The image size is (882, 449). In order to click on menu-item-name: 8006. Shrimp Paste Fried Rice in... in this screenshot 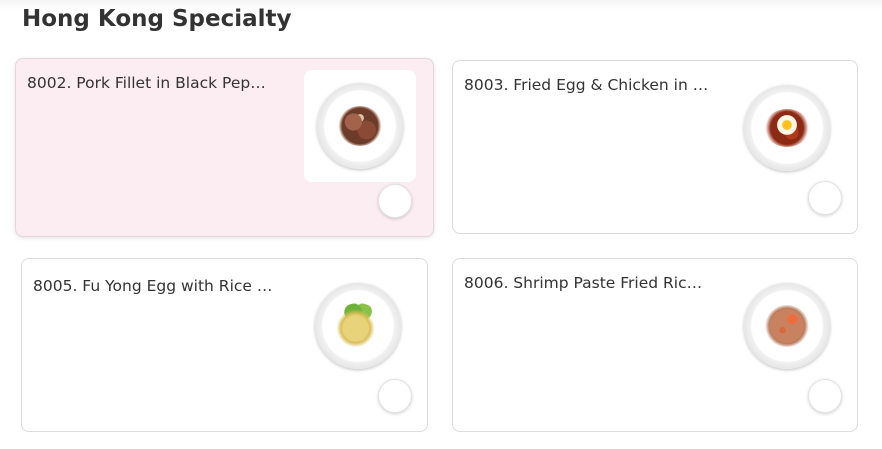, I will do `click(586, 283)`.